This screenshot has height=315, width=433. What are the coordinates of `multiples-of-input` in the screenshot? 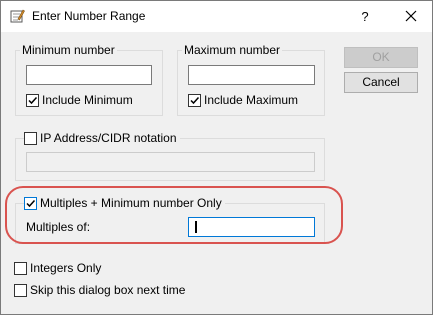 It's located at (251, 227).